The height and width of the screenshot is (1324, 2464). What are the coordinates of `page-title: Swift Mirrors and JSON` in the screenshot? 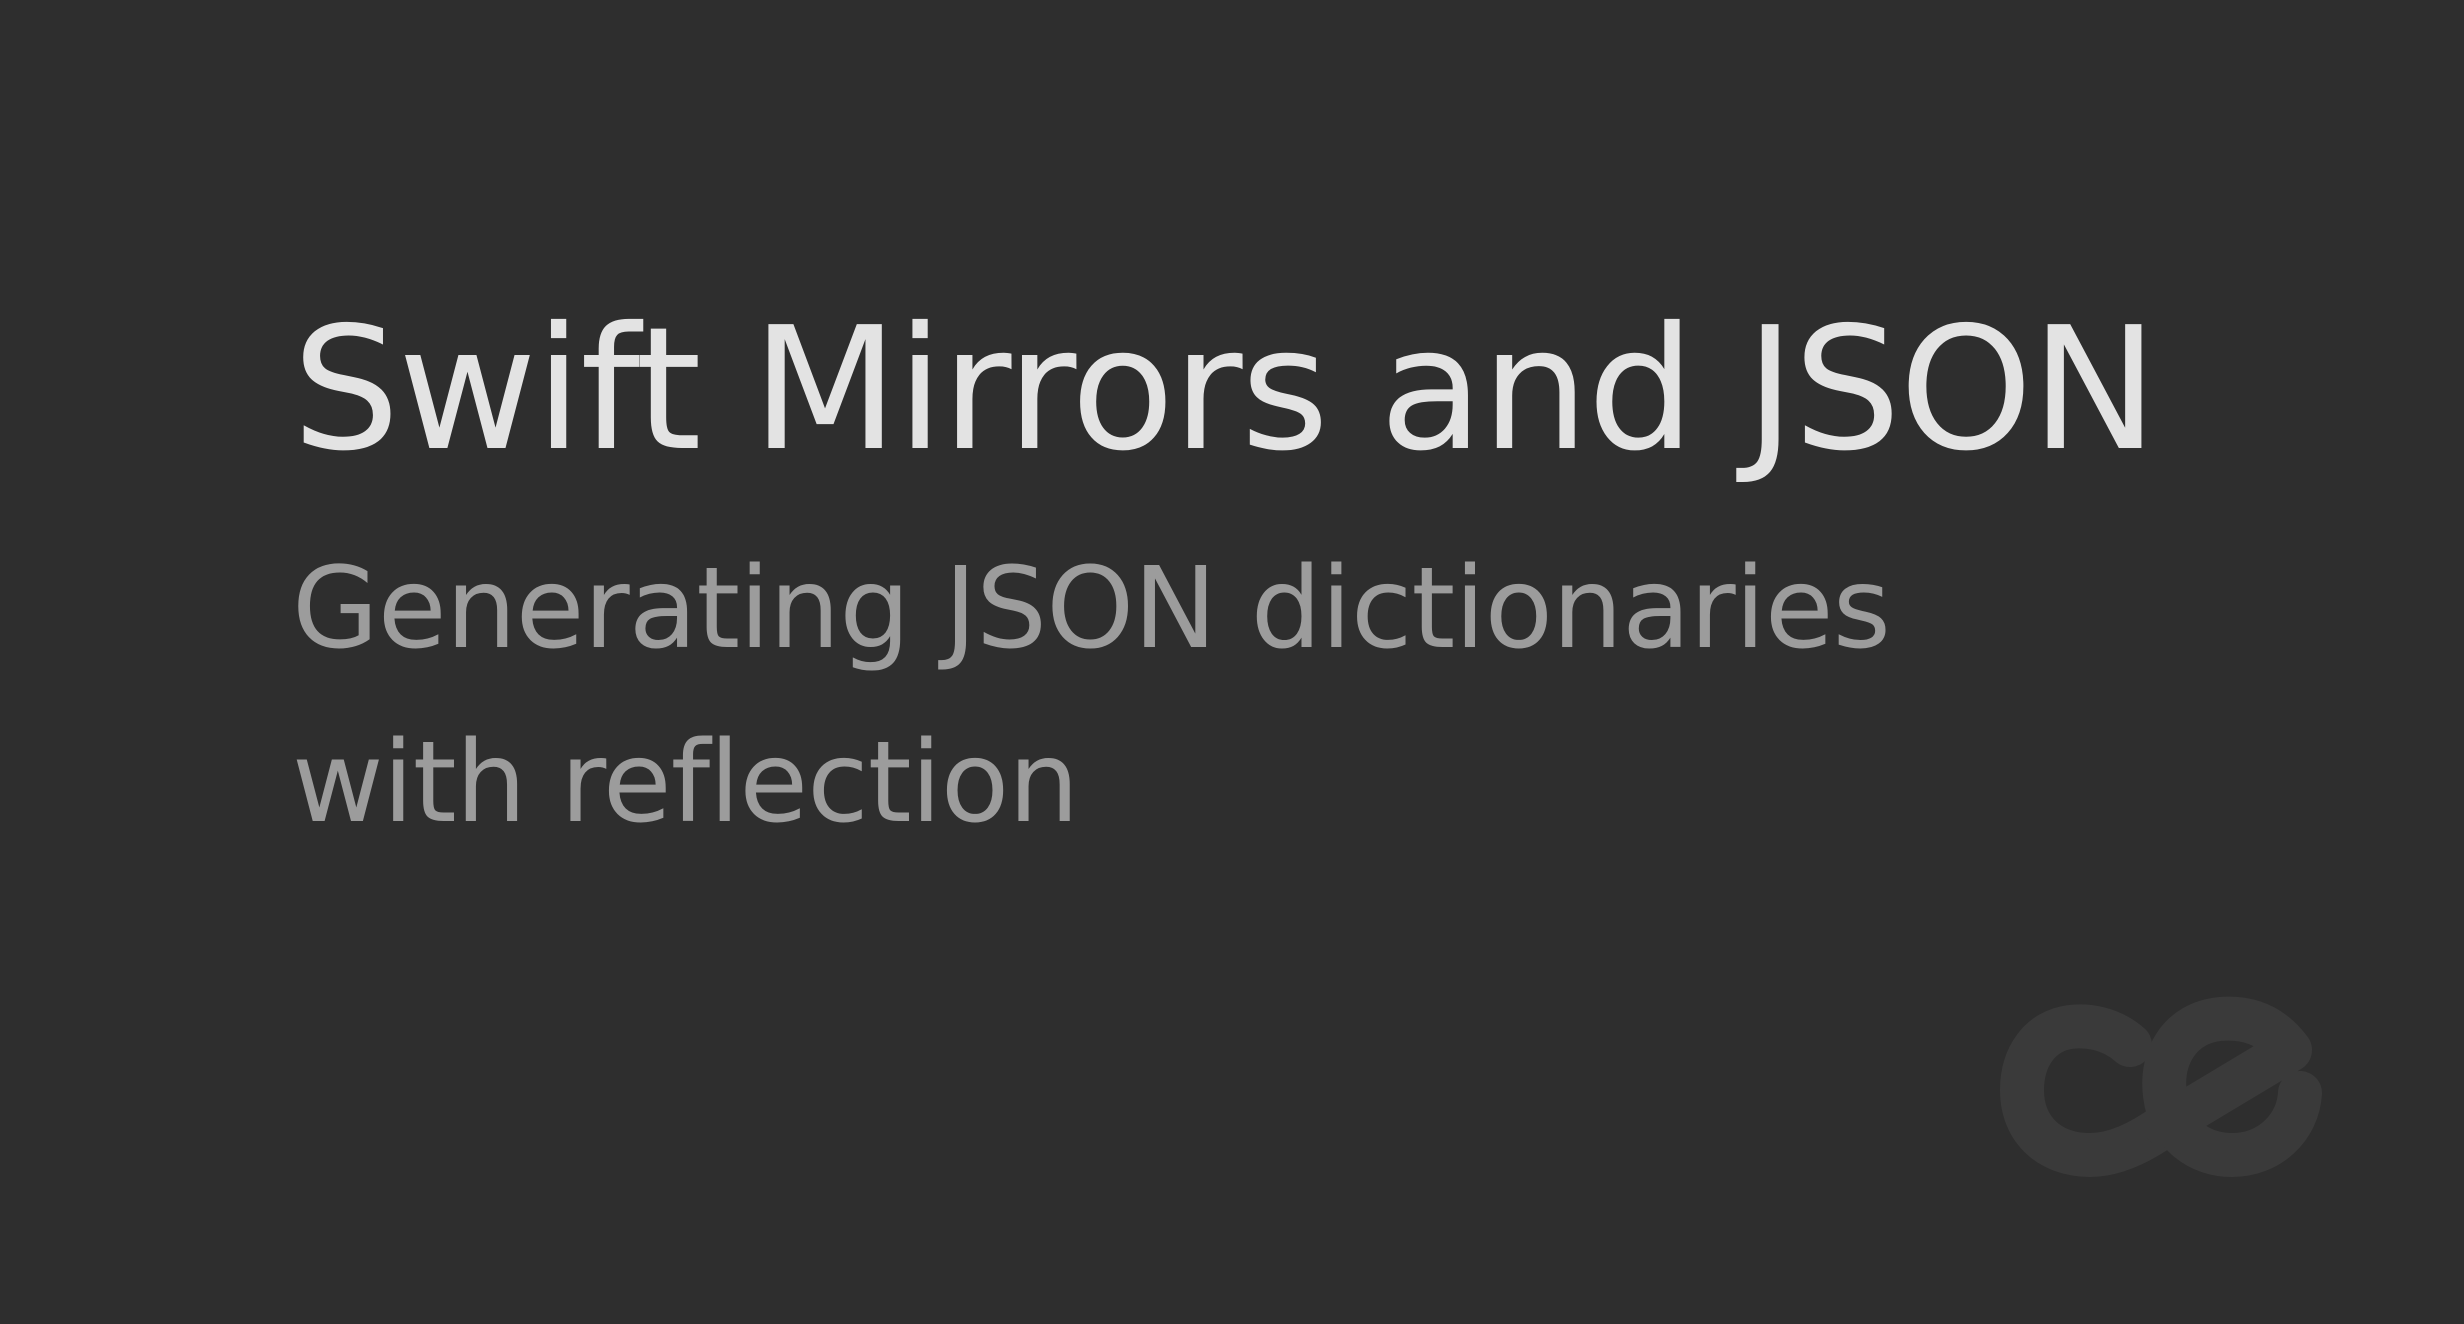 It's located at (1225, 390).